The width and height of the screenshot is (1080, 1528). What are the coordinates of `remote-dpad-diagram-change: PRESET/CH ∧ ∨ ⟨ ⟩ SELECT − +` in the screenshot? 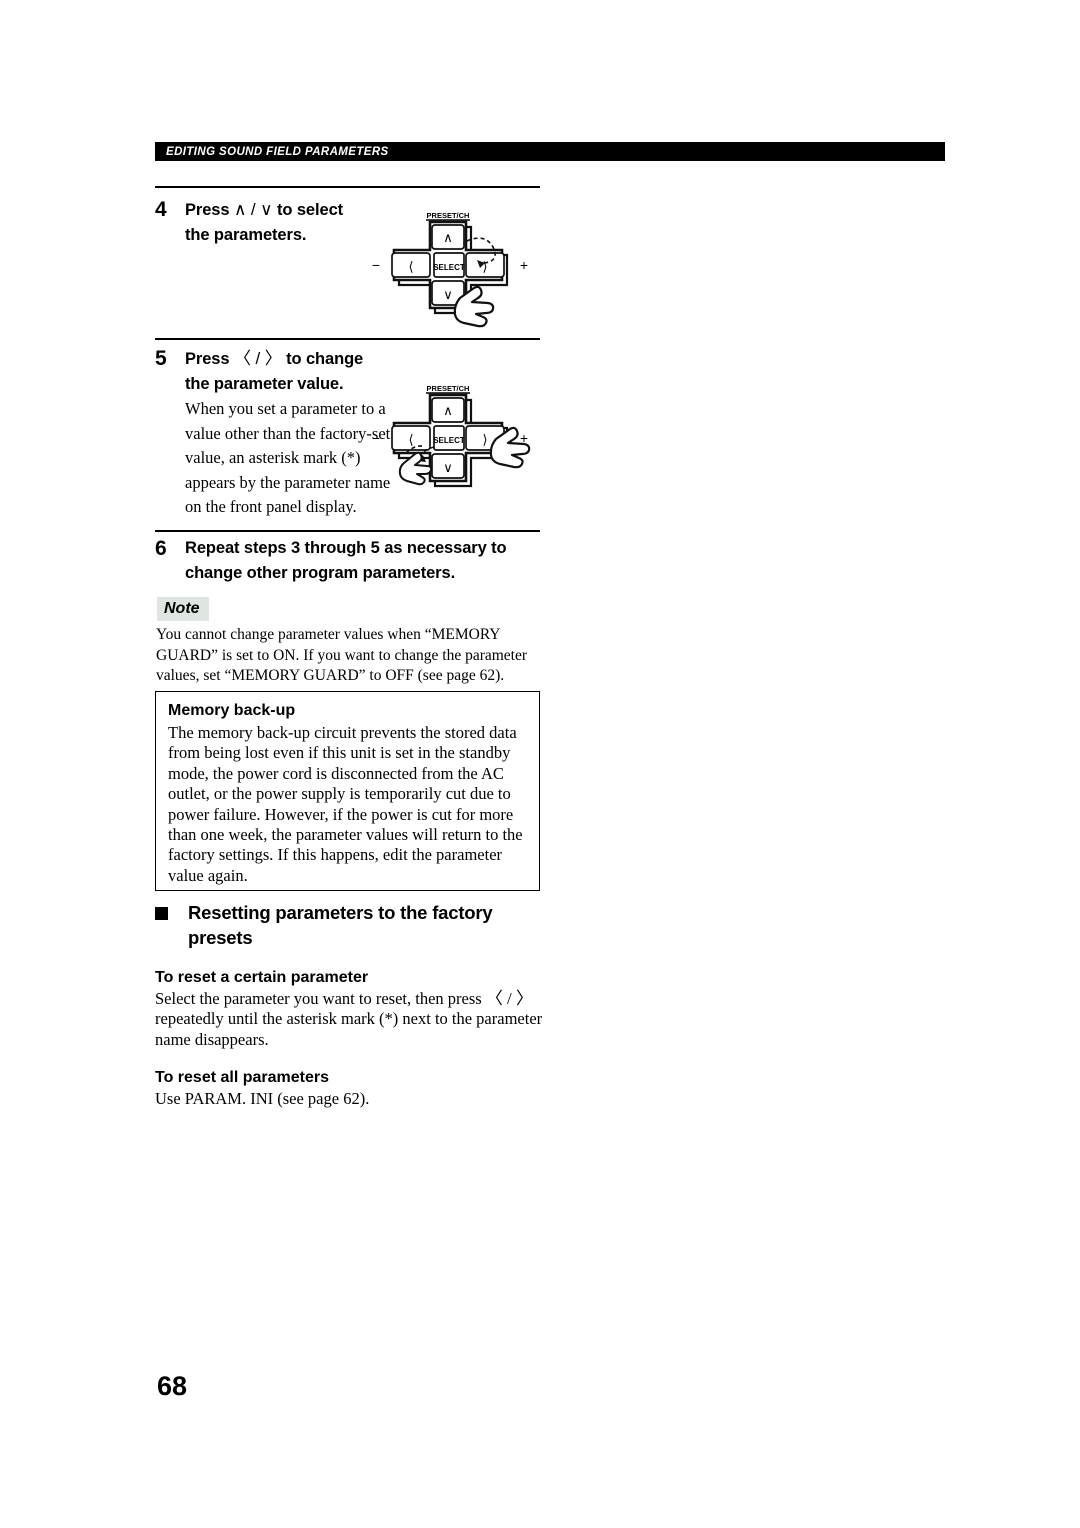 It's located at (455, 444).